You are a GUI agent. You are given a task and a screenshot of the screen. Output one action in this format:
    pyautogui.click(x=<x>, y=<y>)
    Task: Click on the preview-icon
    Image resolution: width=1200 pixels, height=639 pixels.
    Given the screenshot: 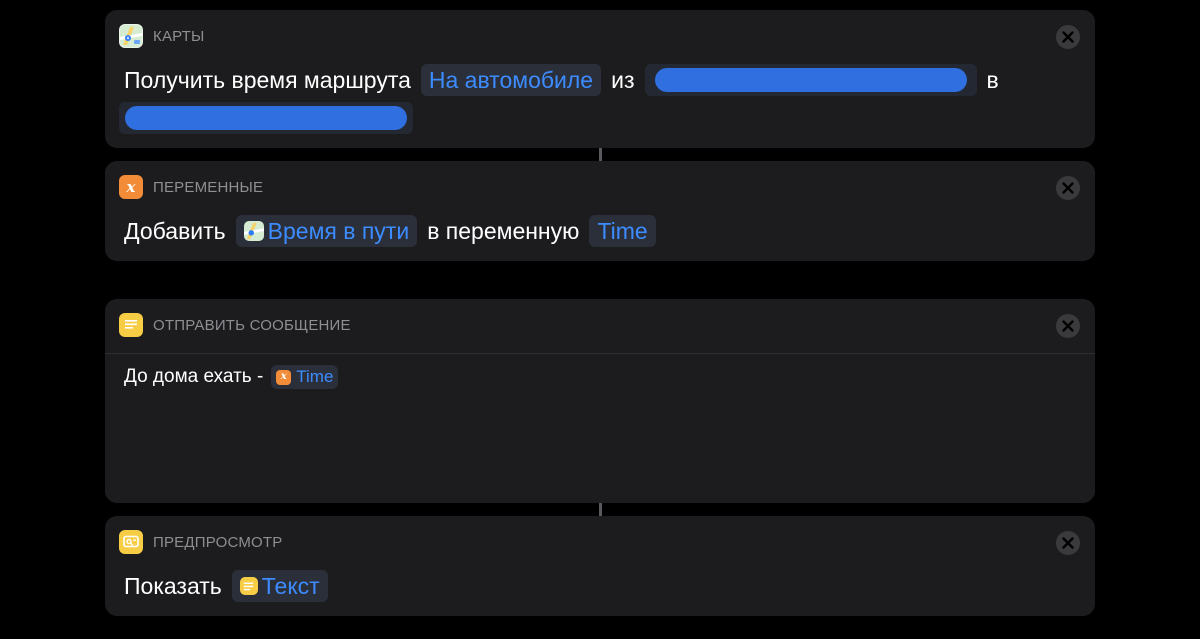 What is the action you would take?
    pyautogui.click(x=131, y=542)
    